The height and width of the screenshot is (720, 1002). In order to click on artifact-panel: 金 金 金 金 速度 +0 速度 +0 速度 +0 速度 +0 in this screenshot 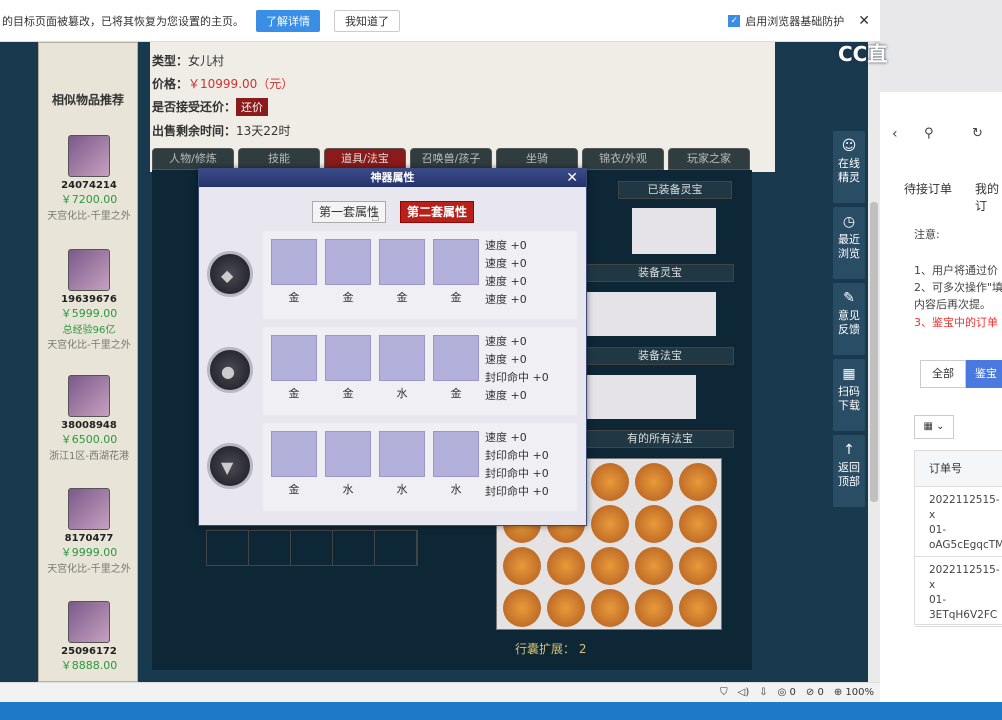, I will do `click(420, 275)`.